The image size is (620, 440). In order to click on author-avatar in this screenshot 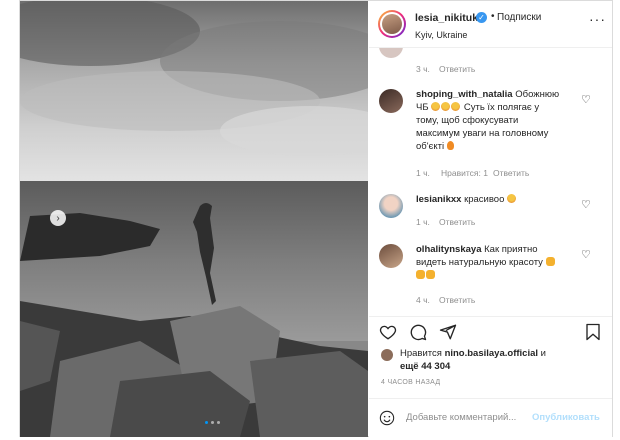, I will do `click(392, 24)`.